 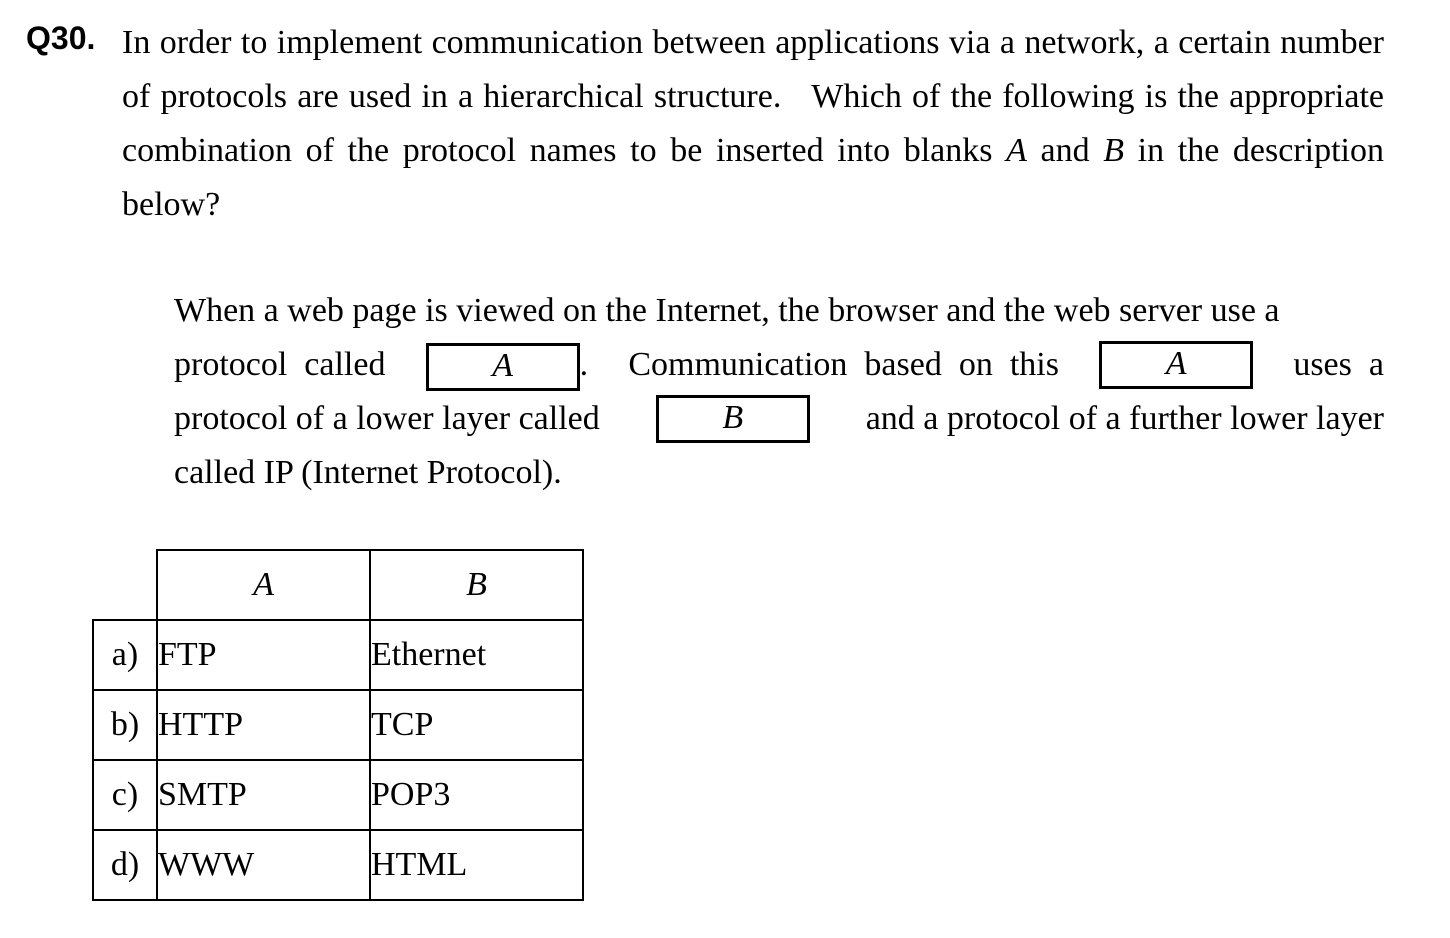 I want to click on option-cell-a: HTTP, so click(x=263, y=725).